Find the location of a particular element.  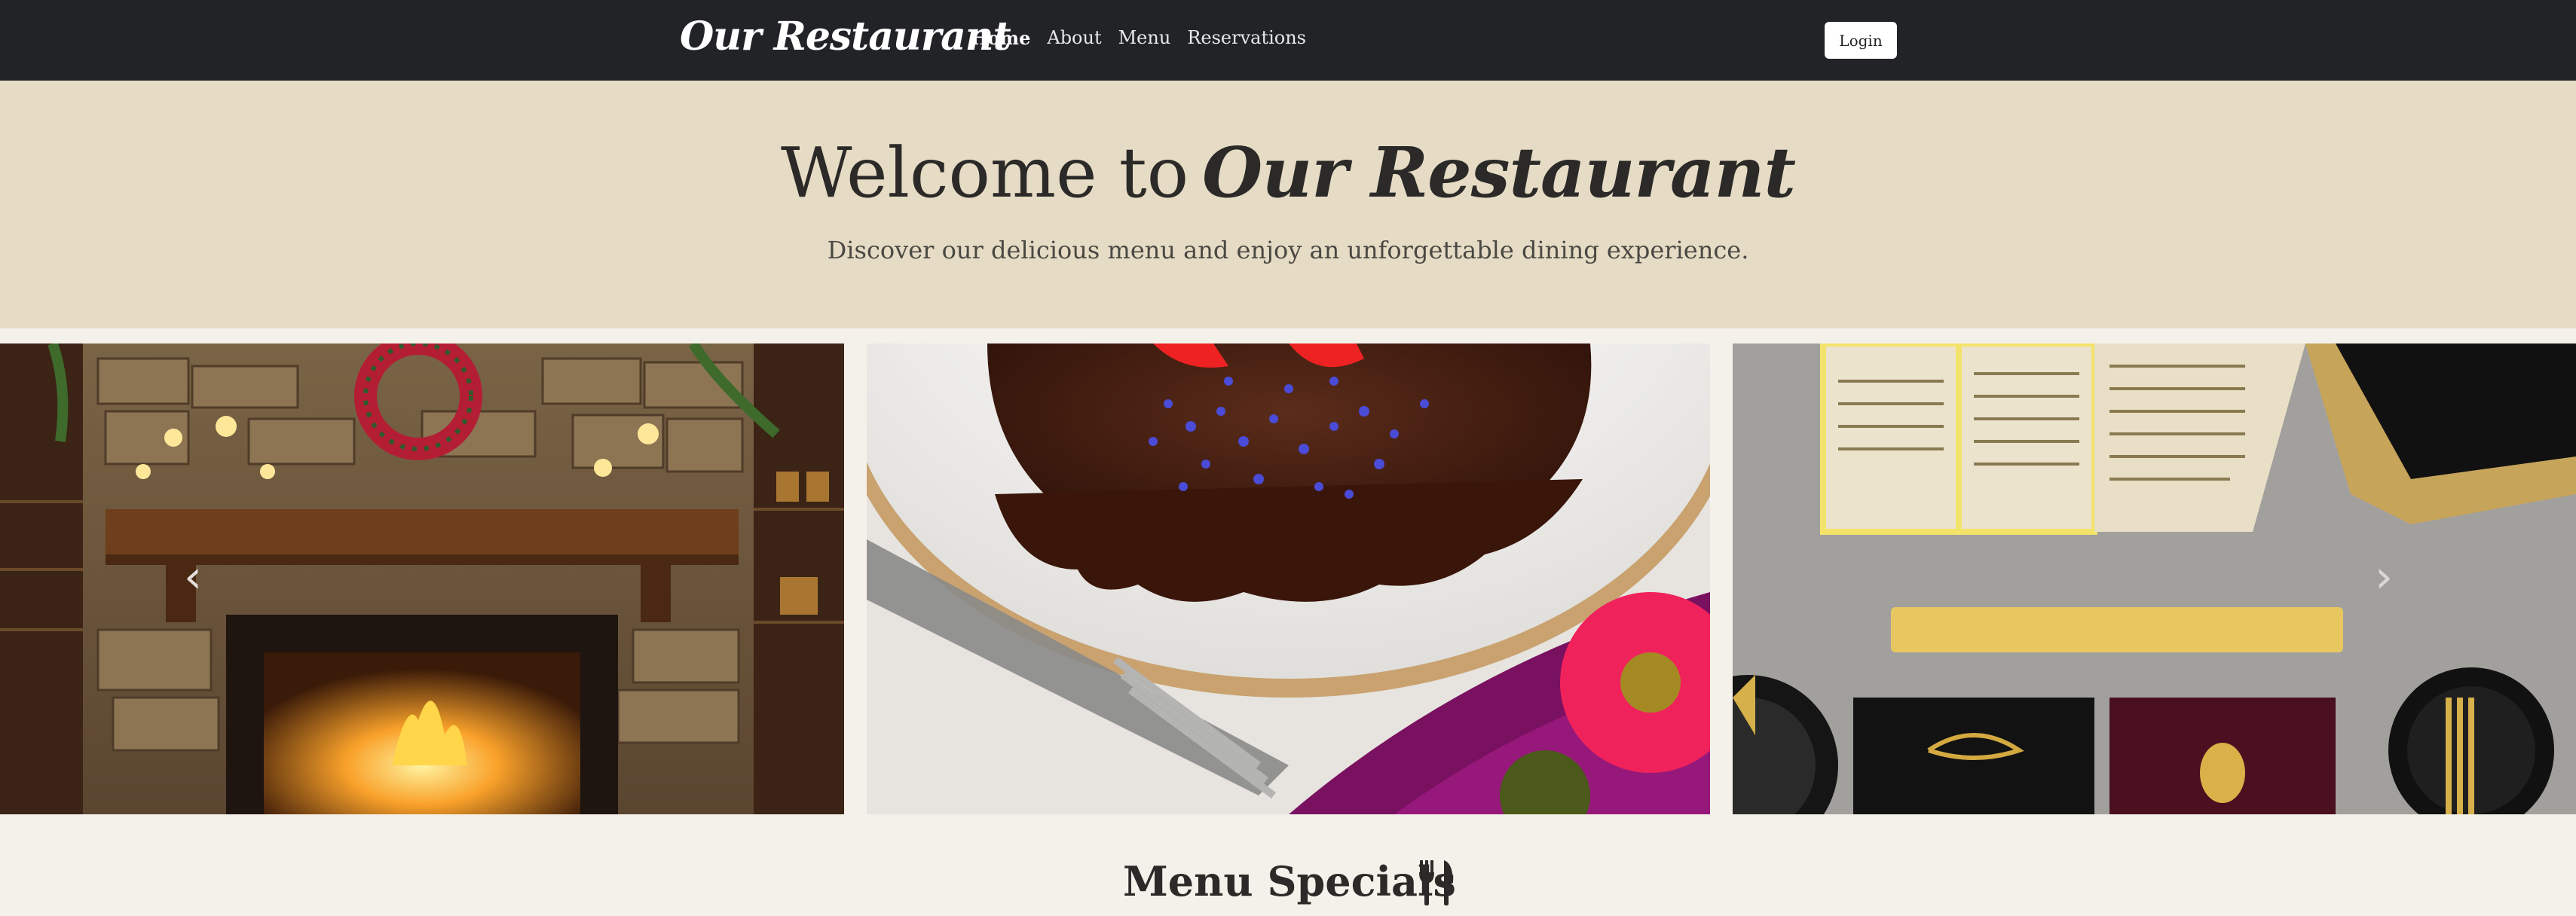

chevron-left-icon: ‹ is located at coordinates (193, 577).